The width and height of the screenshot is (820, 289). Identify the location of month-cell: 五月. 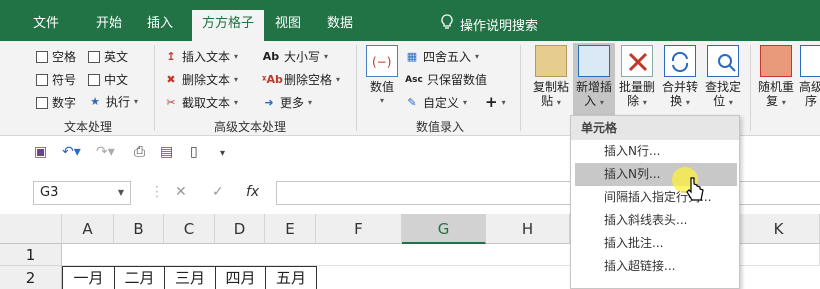
(291, 277).